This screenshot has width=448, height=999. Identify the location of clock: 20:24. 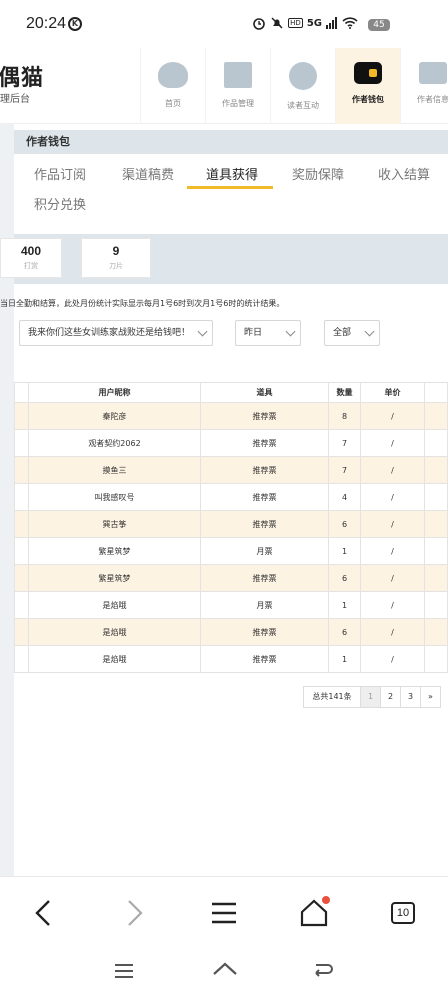
(46, 23).